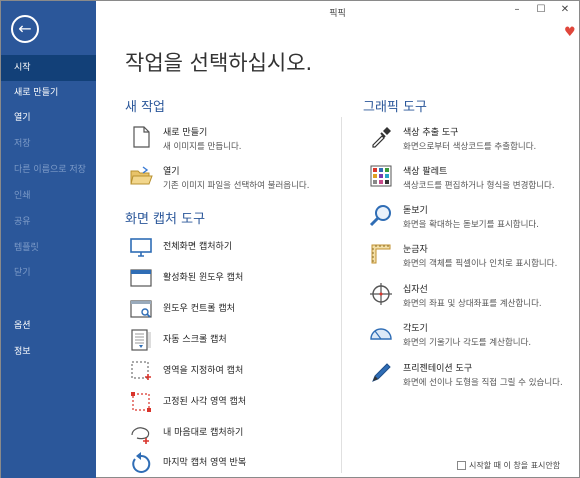  I want to click on item-title: 마지막 캡처 영역 반복, so click(205, 463).